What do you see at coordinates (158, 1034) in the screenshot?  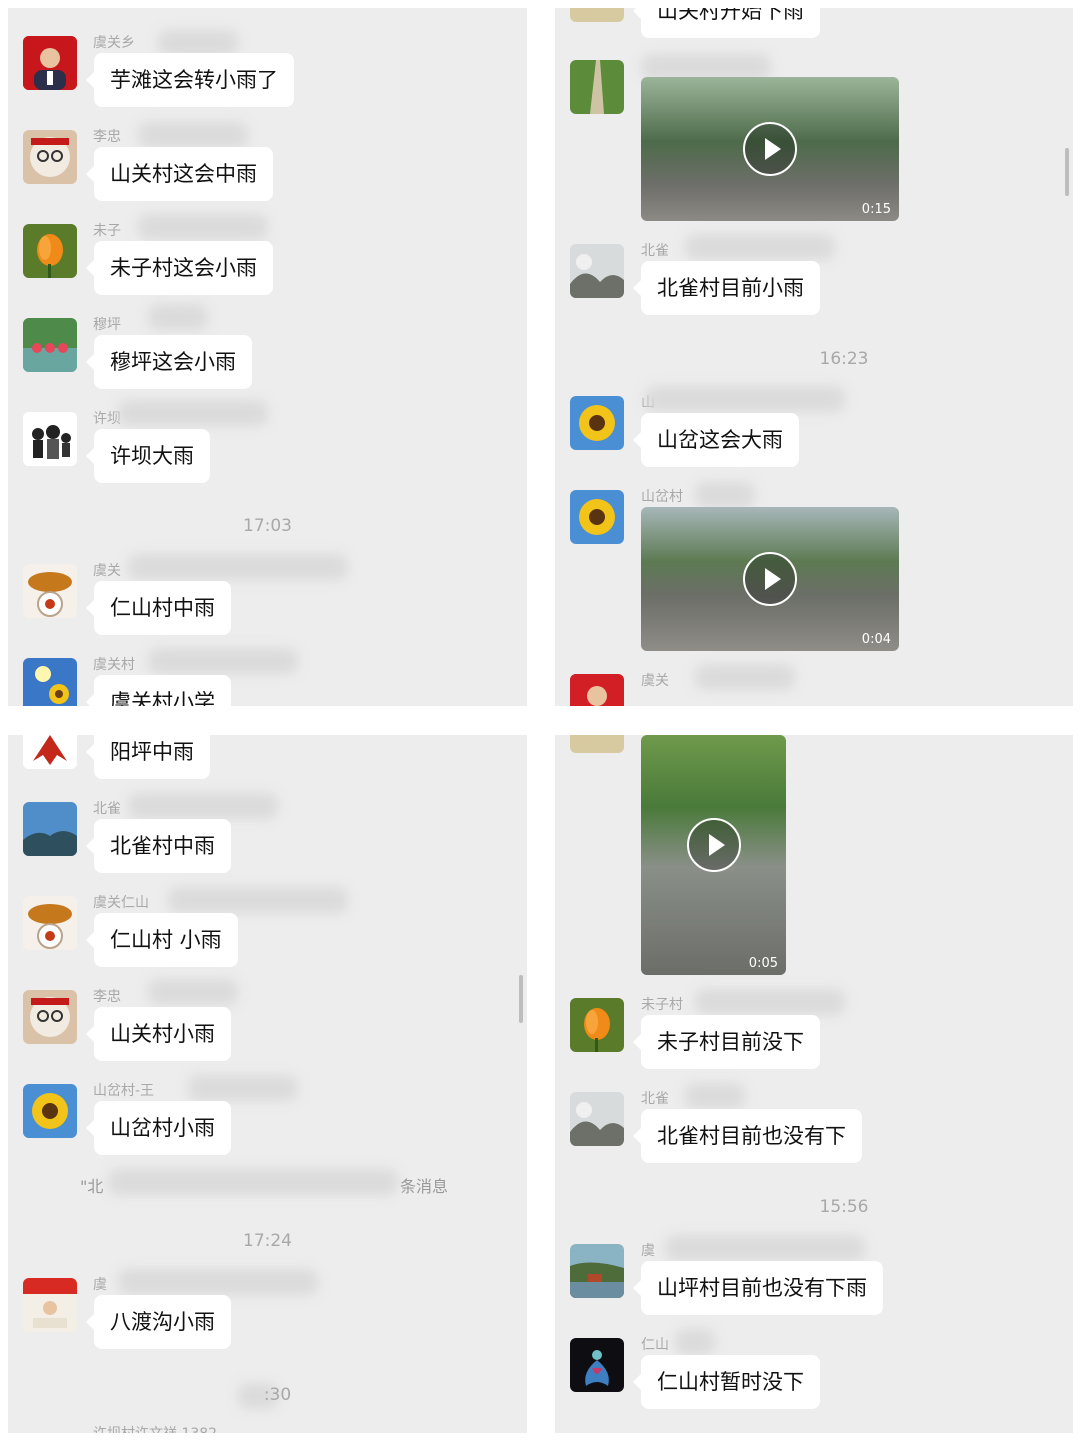 I see `message-bubble: 山关村小雨` at bounding box center [158, 1034].